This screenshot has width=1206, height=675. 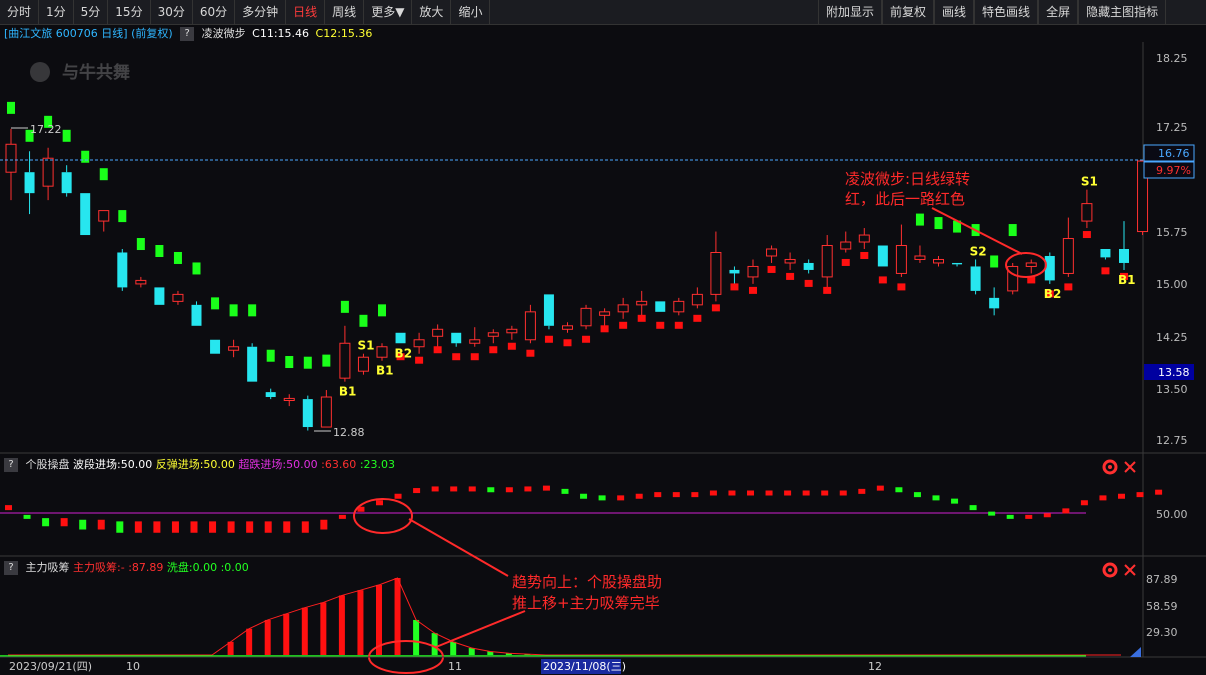 I want to click on panel3-axis-value: 87.89, so click(x=1162, y=579).